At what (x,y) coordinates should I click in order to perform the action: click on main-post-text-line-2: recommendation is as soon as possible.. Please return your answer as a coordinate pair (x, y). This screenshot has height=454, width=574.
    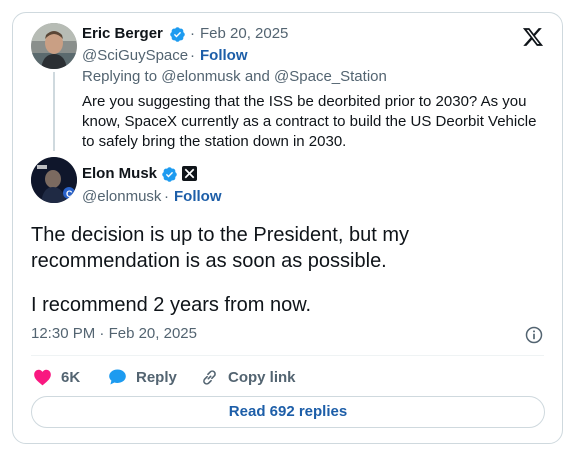
    Looking at the image, I should click on (209, 261).